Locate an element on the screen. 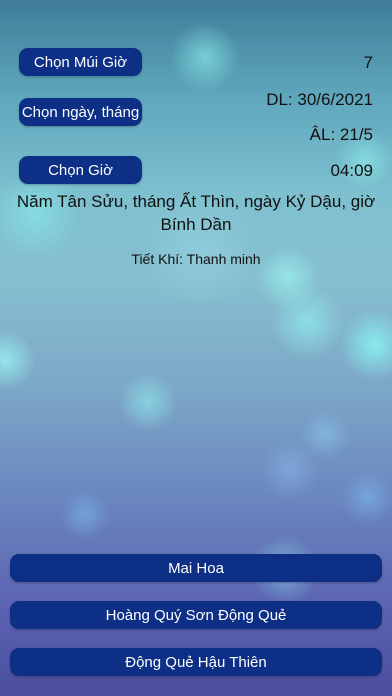 This screenshot has height=696, width=392. choose-time-button-label: Chọn Giờ is located at coordinates (80, 170).